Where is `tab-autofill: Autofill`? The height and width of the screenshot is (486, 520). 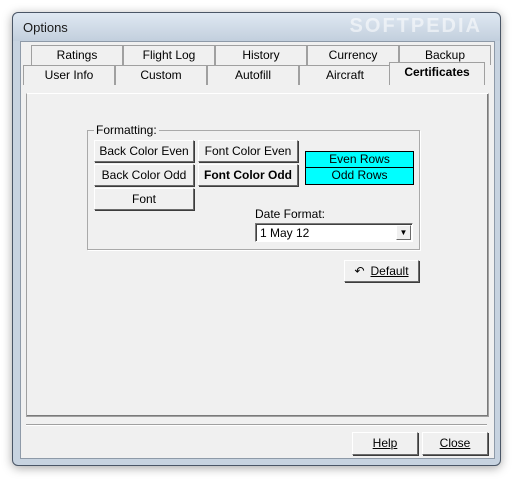
tab-autofill: Autofill is located at coordinates (253, 75).